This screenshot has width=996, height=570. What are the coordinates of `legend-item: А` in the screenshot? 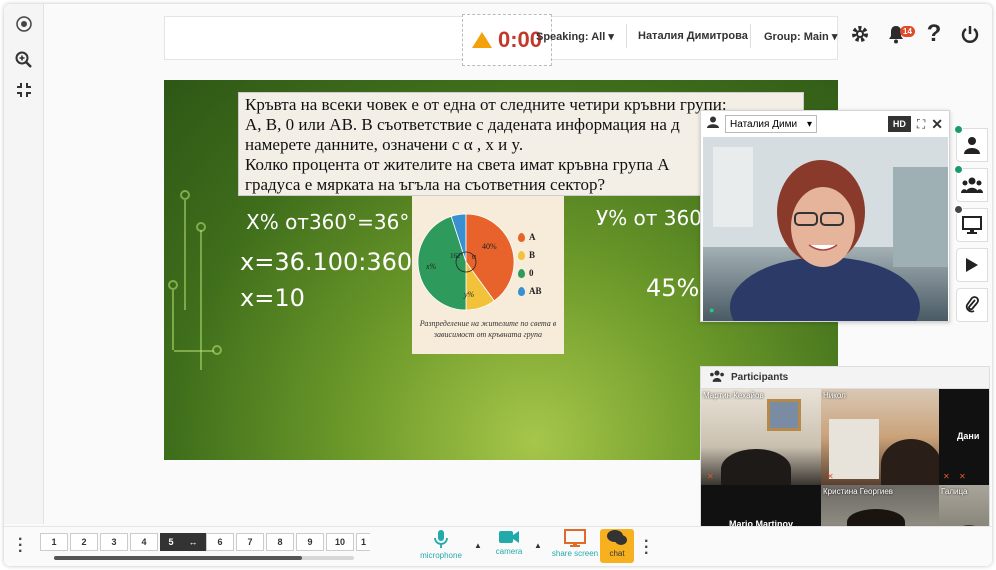 It's located at (527, 237).